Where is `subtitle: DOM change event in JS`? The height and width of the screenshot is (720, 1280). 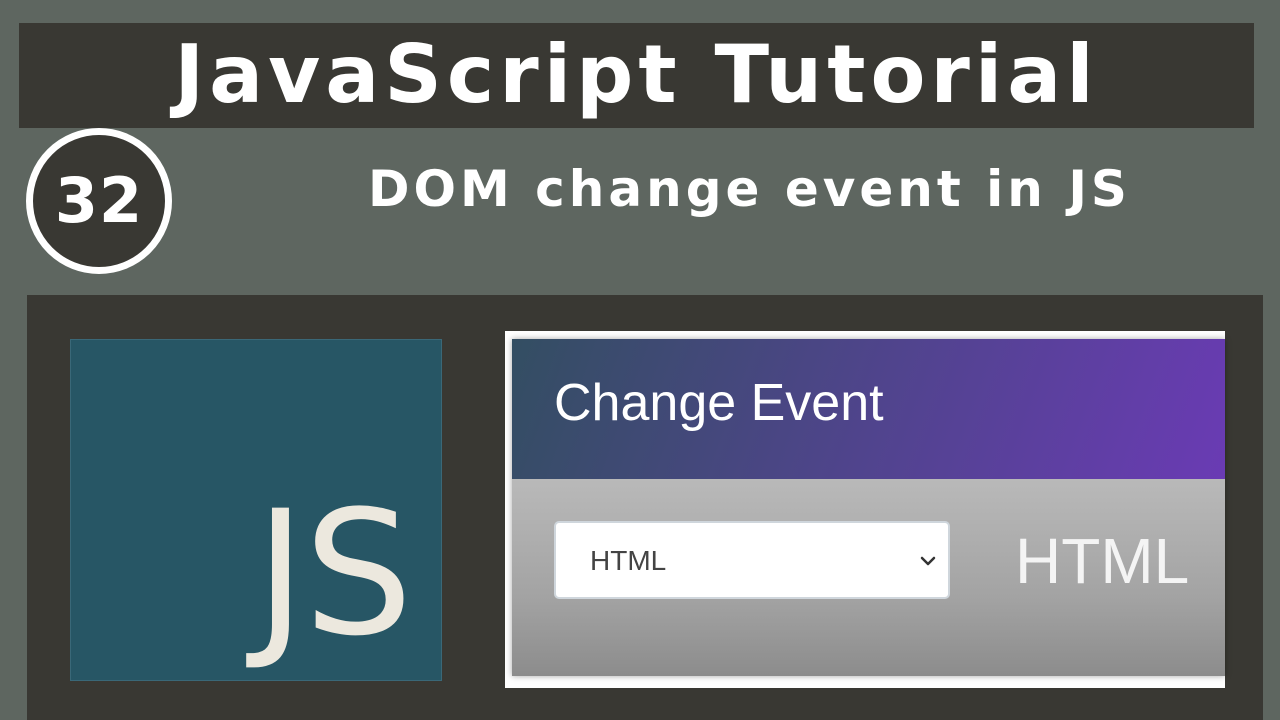
subtitle: DOM change event in JS is located at coordinates (749, 189).